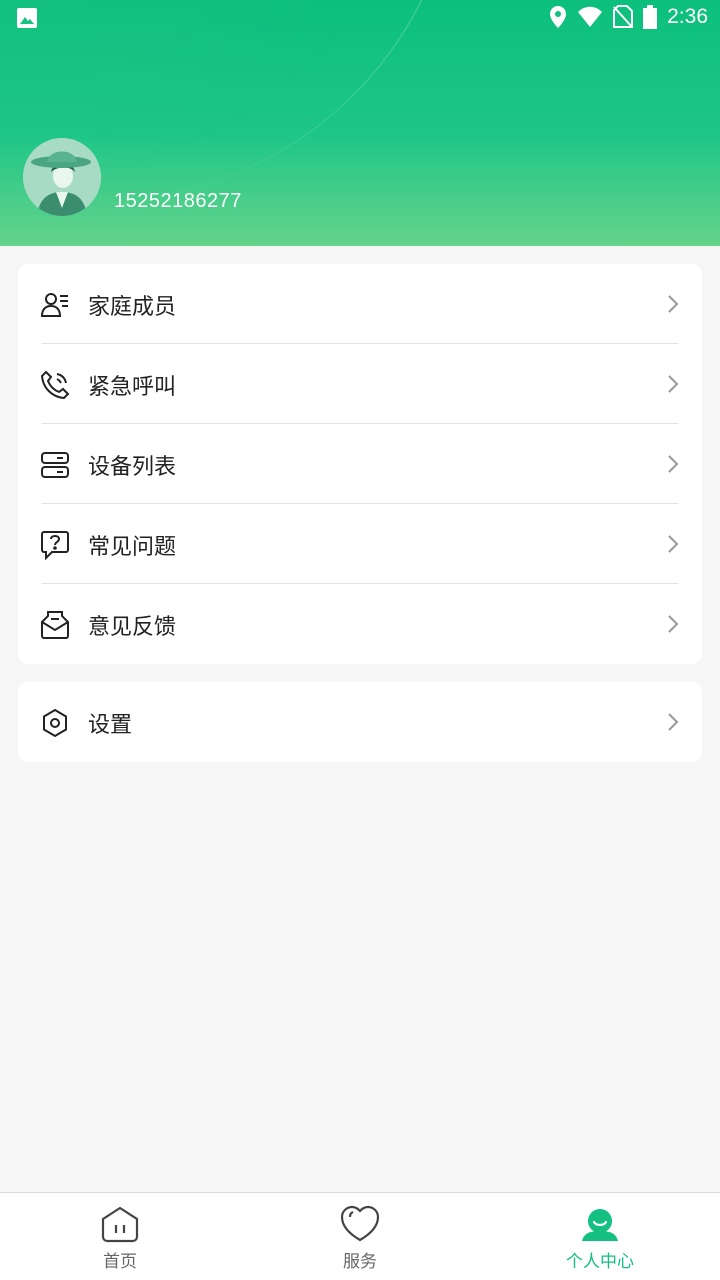 This screenshot has width=720, height=1280. Describe the element at coordinates (360, 624) in the screenshot. I see `menu-item-feedback: 意见反馈` at that location.